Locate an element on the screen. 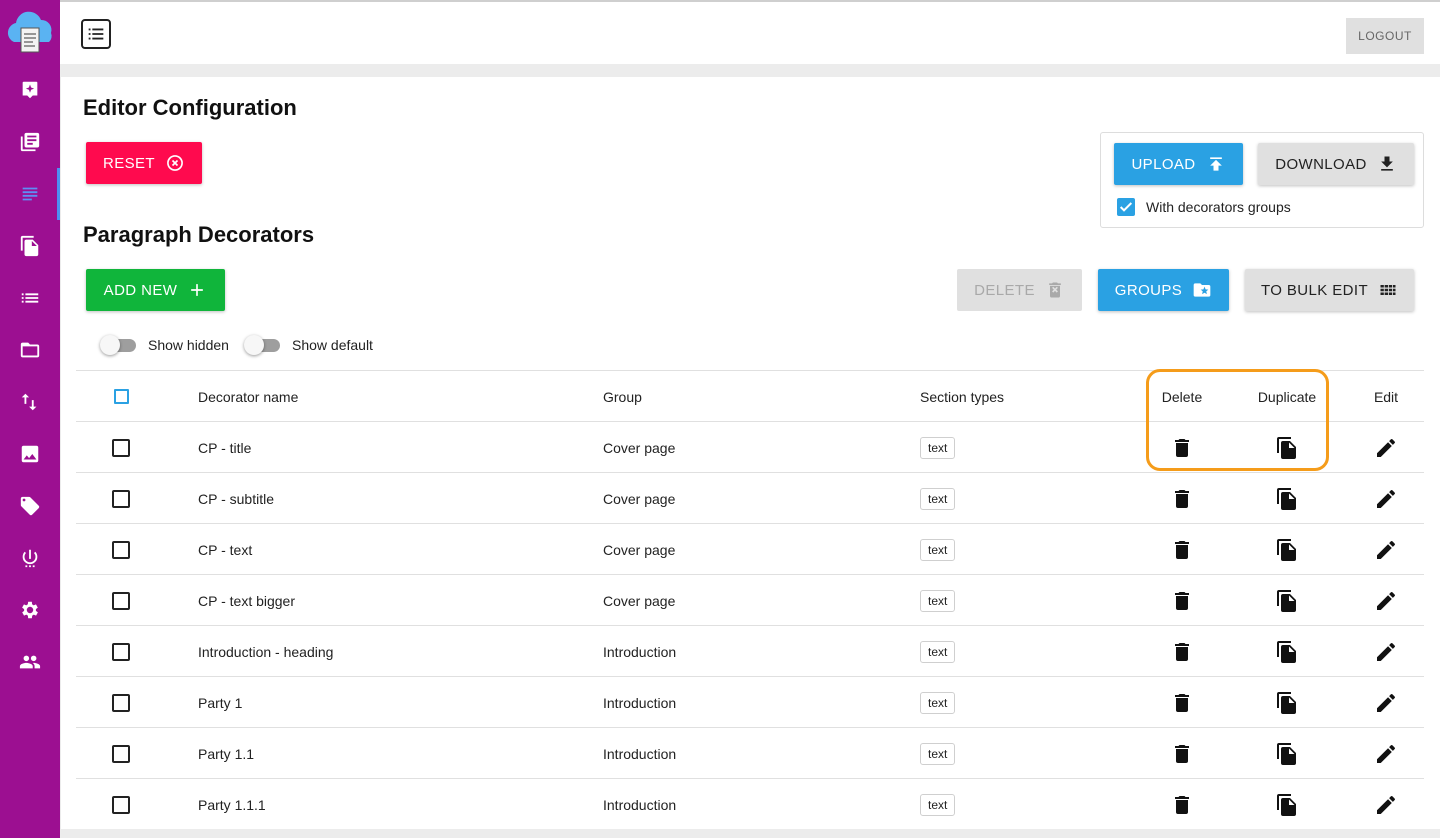 Image resolution: width=1440 pixels, height=838 pixels. nav-tag-icon is located at coordinates (30, 506).